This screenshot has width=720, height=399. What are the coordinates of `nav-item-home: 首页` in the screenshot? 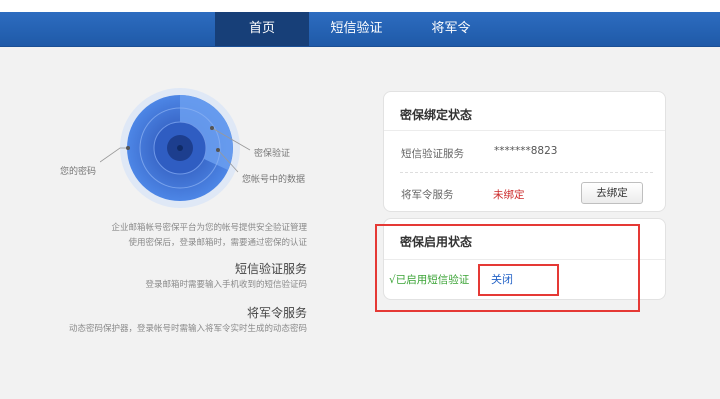 It's located at (262, 29).